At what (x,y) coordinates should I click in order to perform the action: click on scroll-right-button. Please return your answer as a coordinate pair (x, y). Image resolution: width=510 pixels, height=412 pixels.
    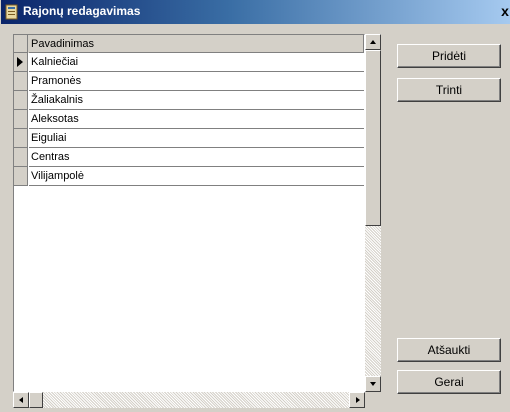
    Looking at the image, I should click on (357, 400).